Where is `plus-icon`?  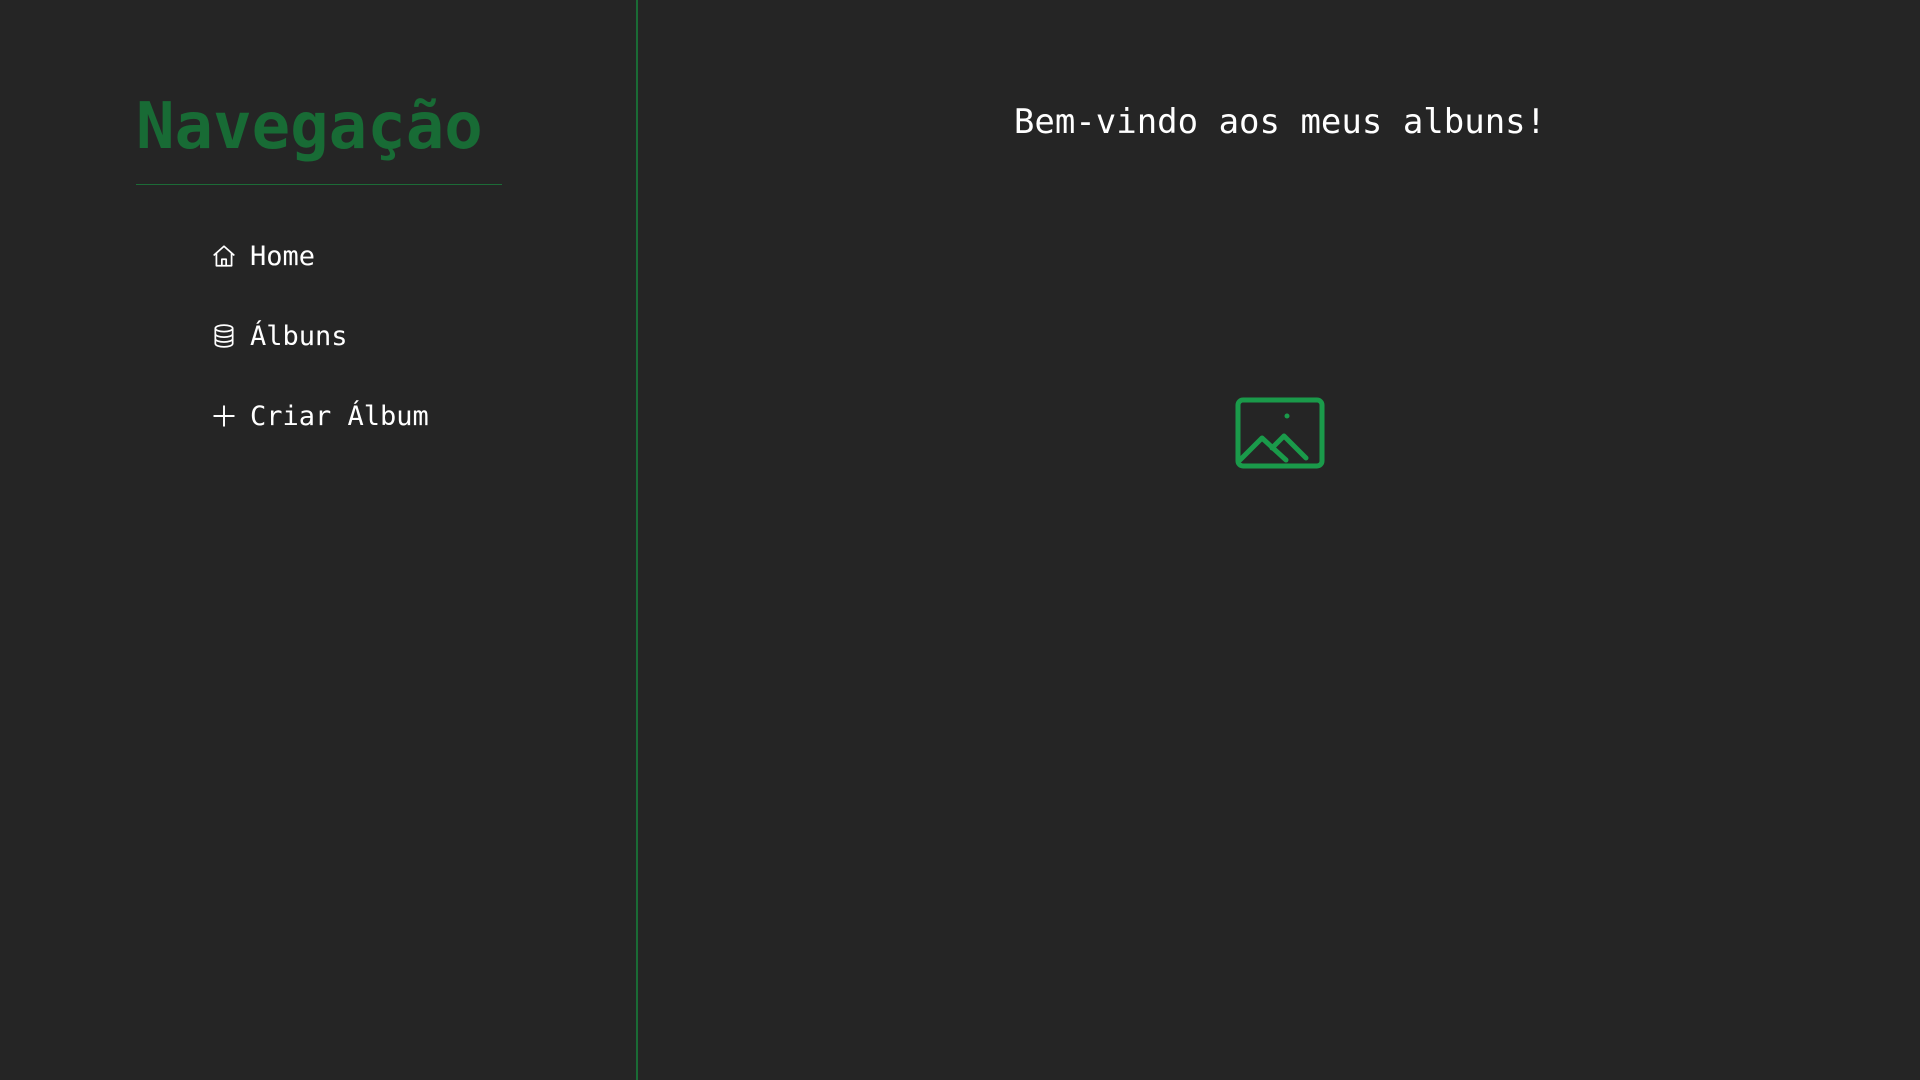 plus-icon is located at coordinates (224, 416).